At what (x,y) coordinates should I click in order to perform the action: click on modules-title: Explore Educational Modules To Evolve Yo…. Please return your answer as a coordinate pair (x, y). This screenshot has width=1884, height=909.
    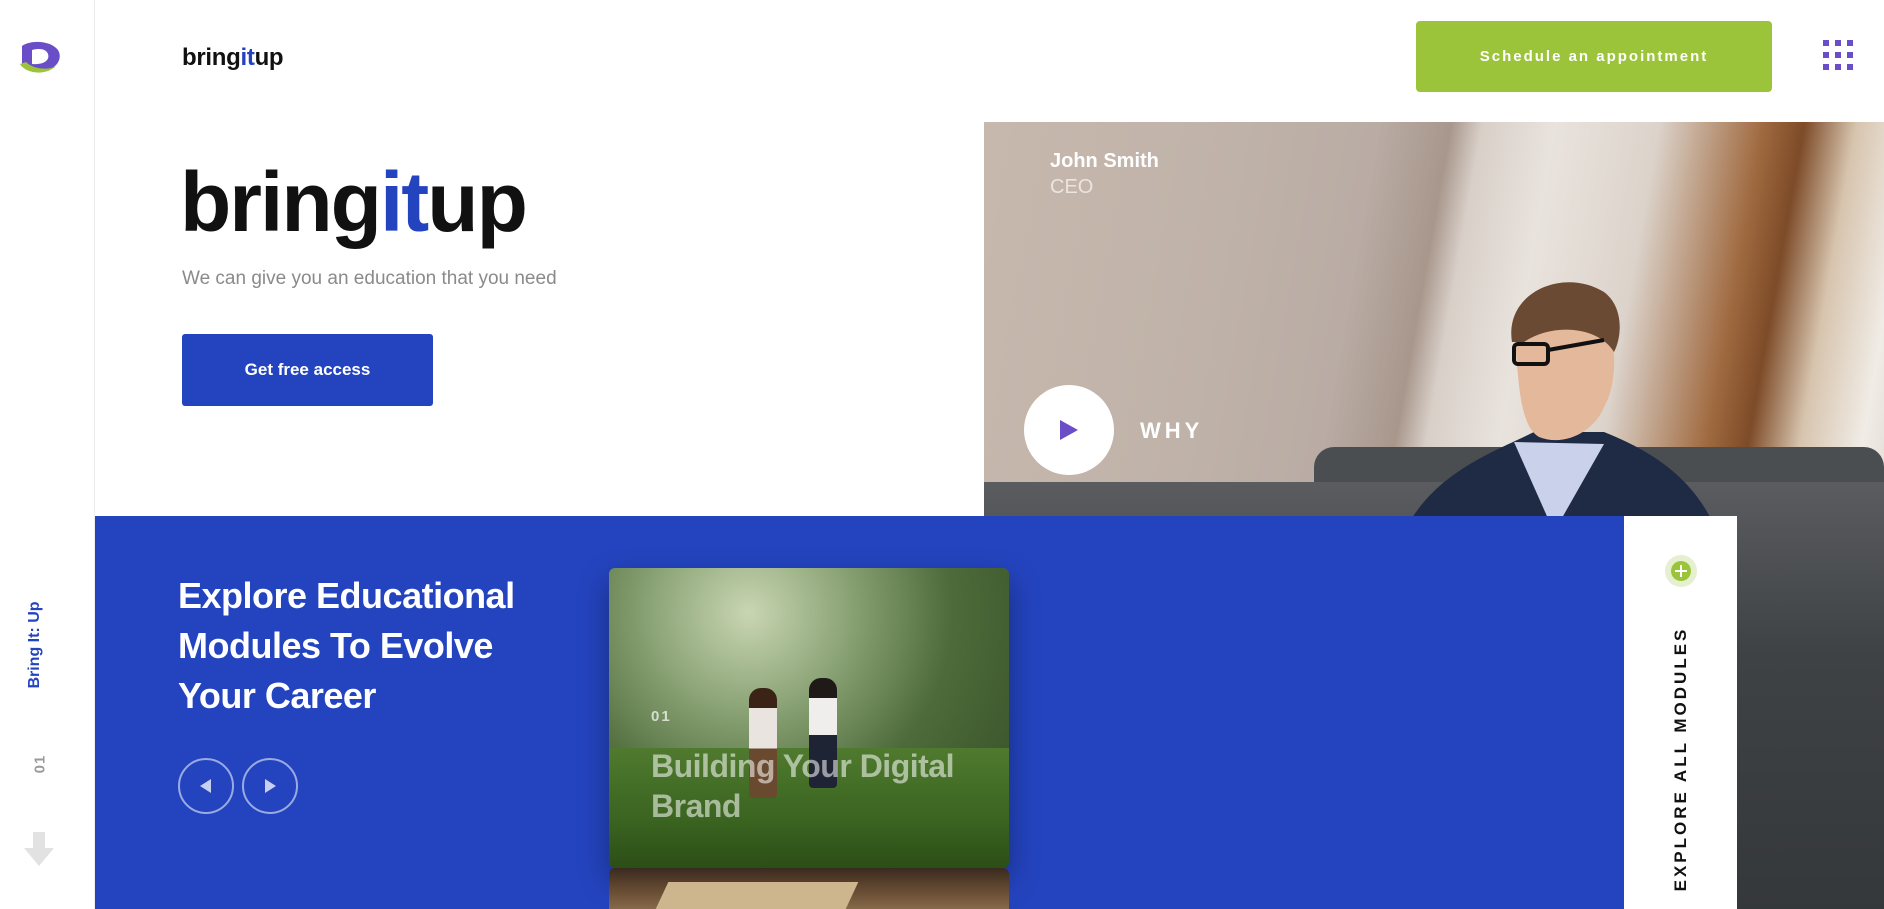
    Looking at the image, I should click on (346, 645).